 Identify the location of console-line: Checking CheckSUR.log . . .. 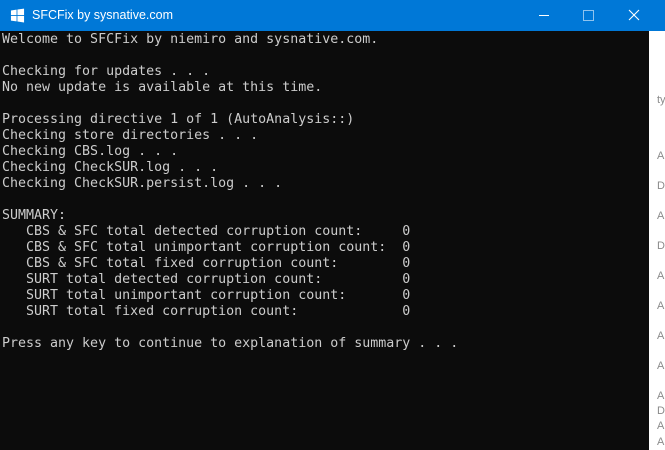
(110, 167).